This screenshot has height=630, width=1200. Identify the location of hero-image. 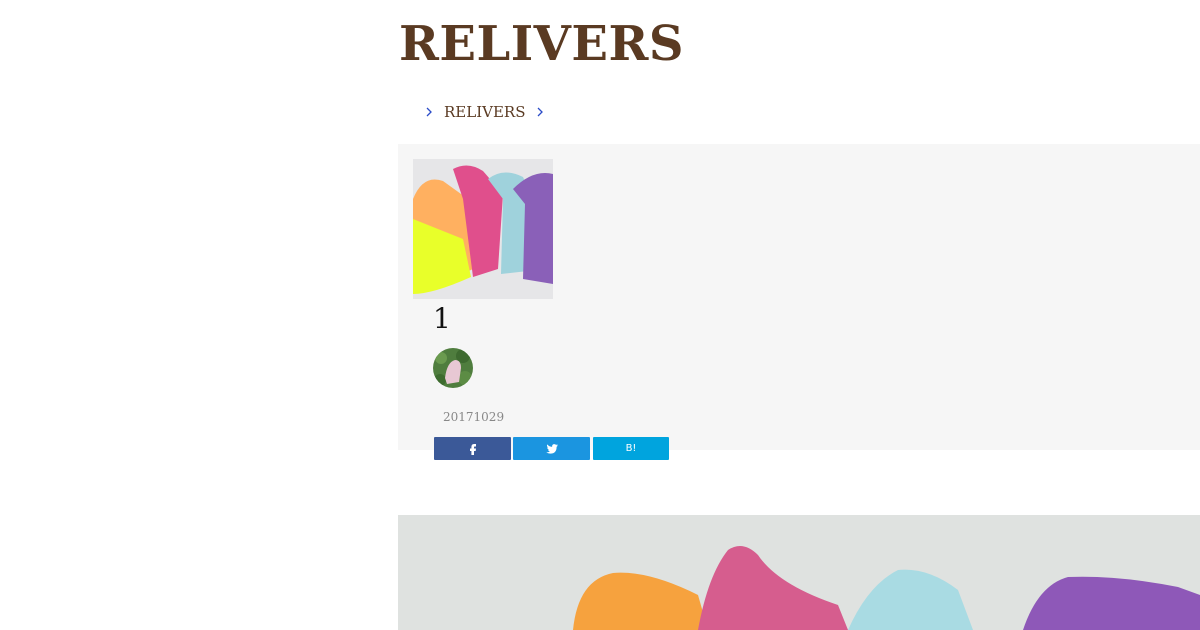
(799, 572).